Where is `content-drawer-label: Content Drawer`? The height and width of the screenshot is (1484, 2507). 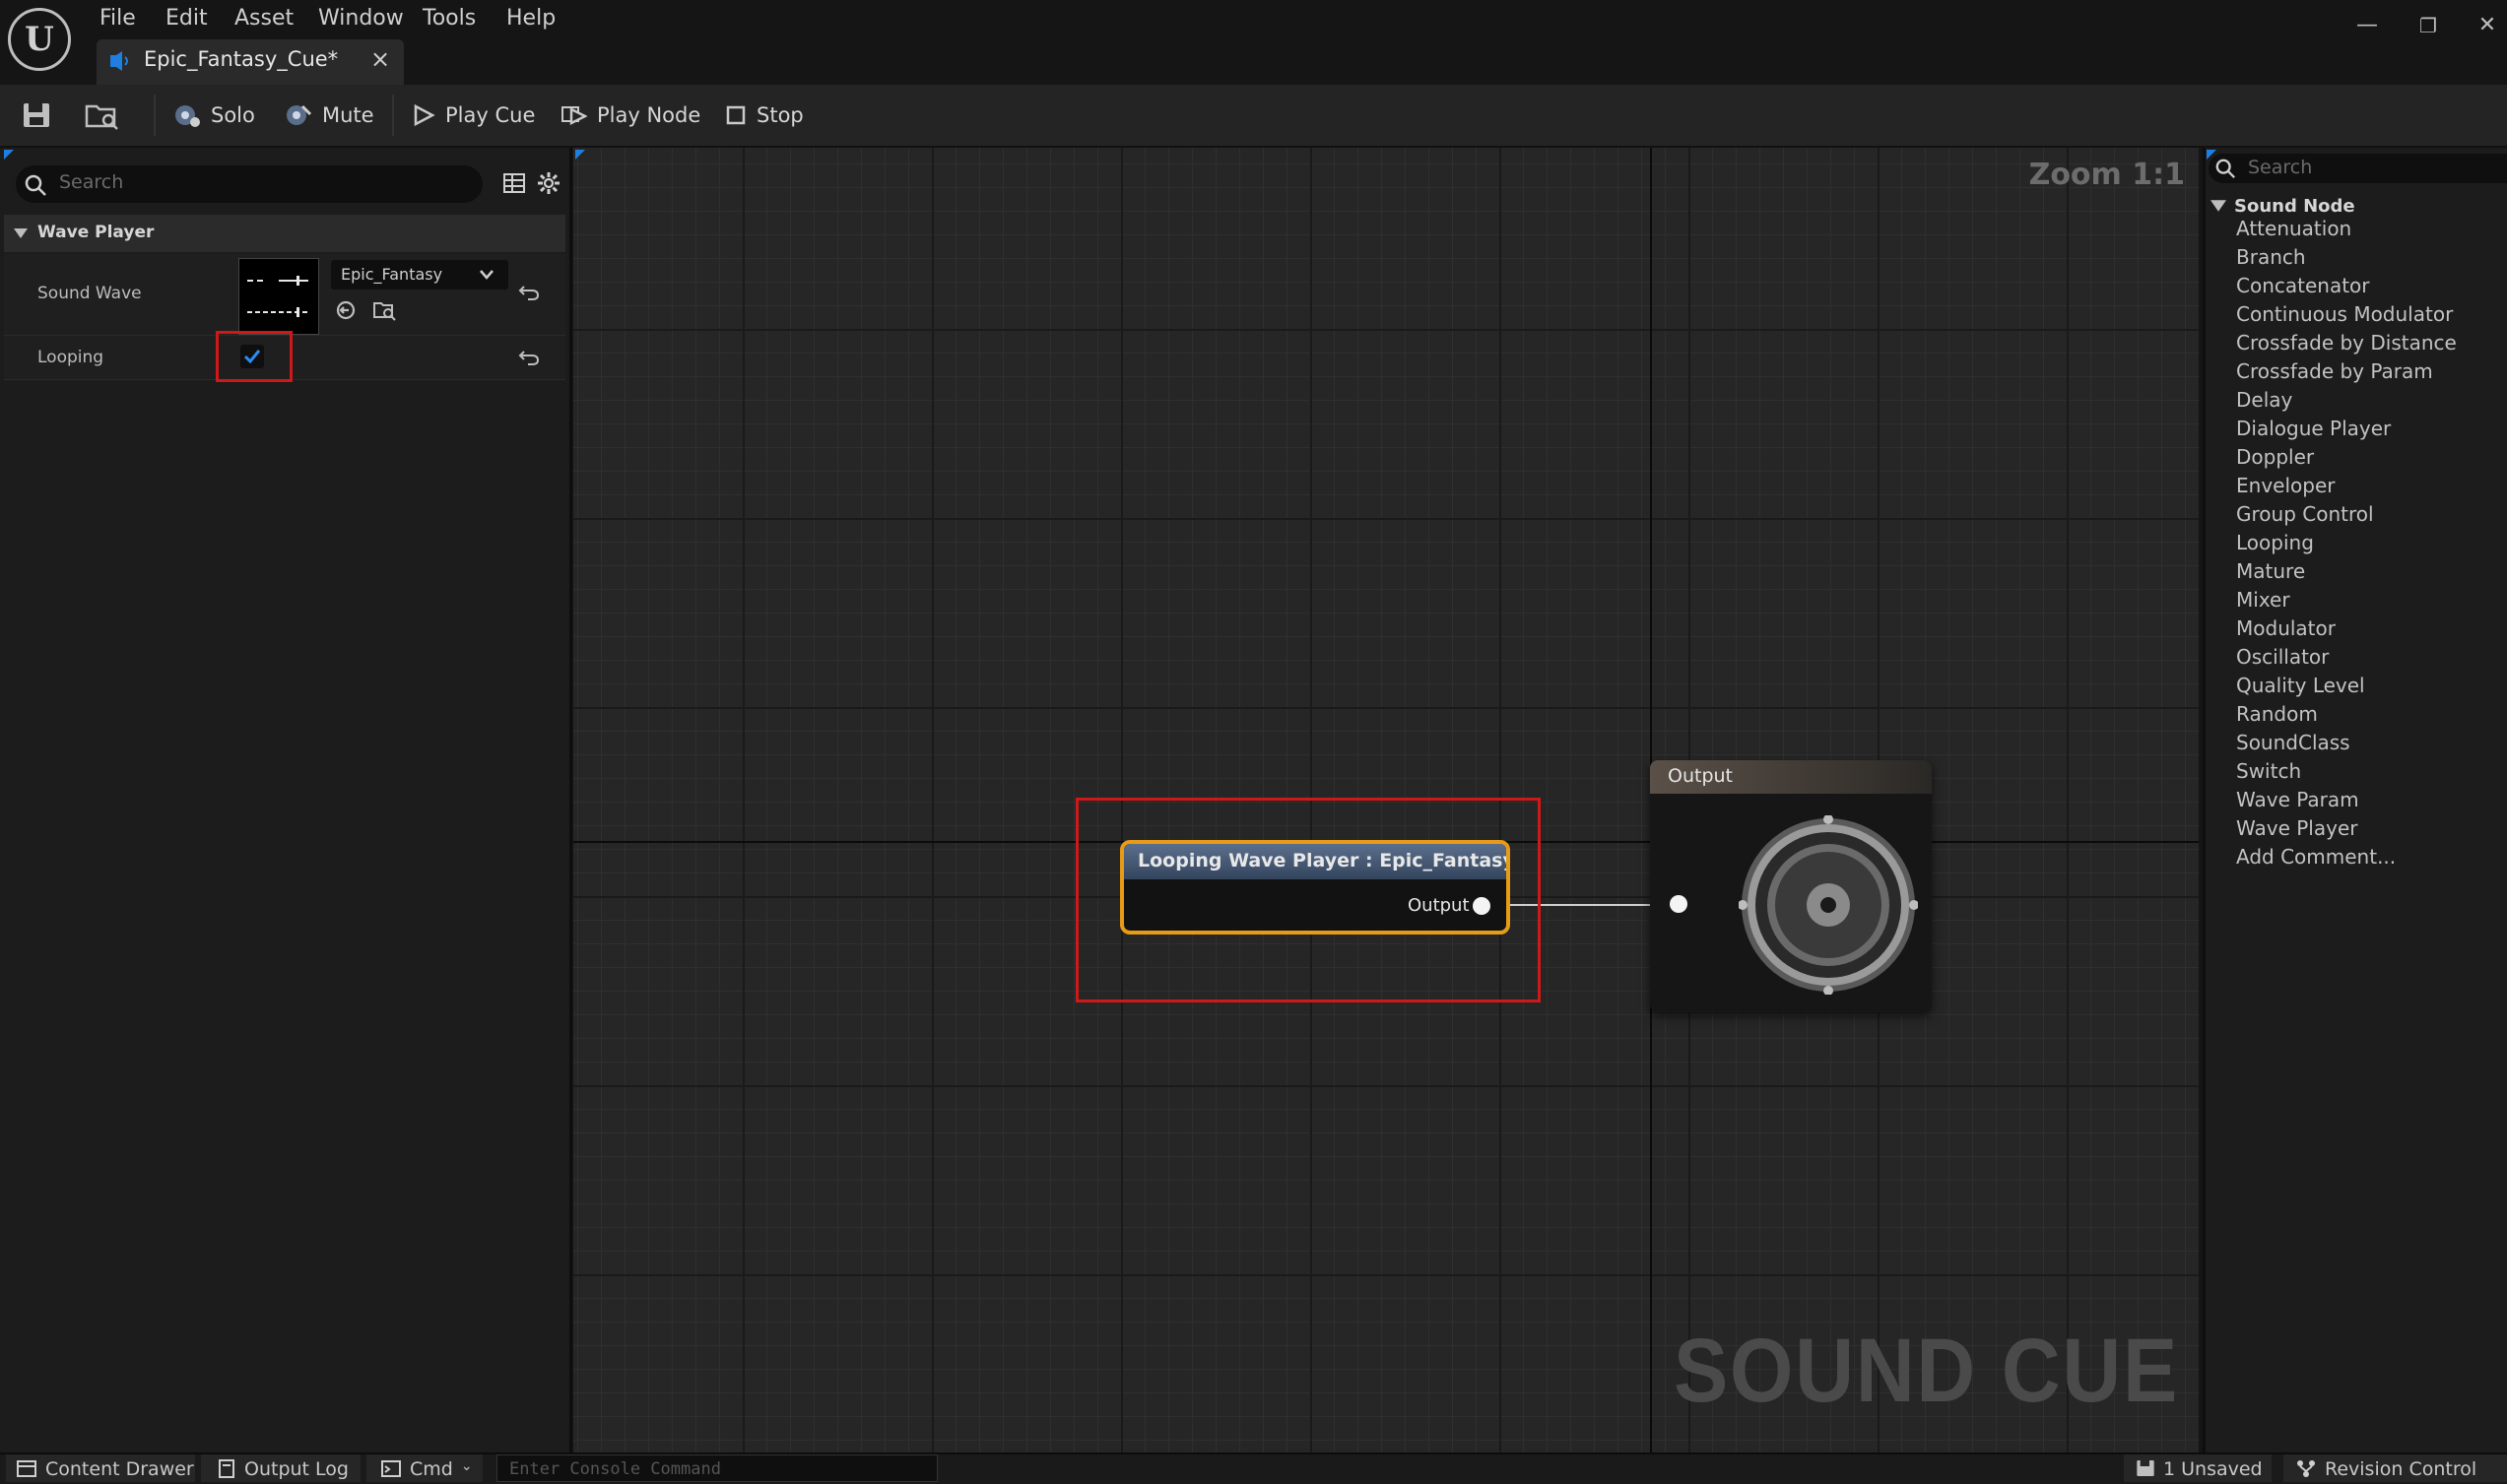 content-drawer-label: Content Drawer is located at coordinates (120, 1469).